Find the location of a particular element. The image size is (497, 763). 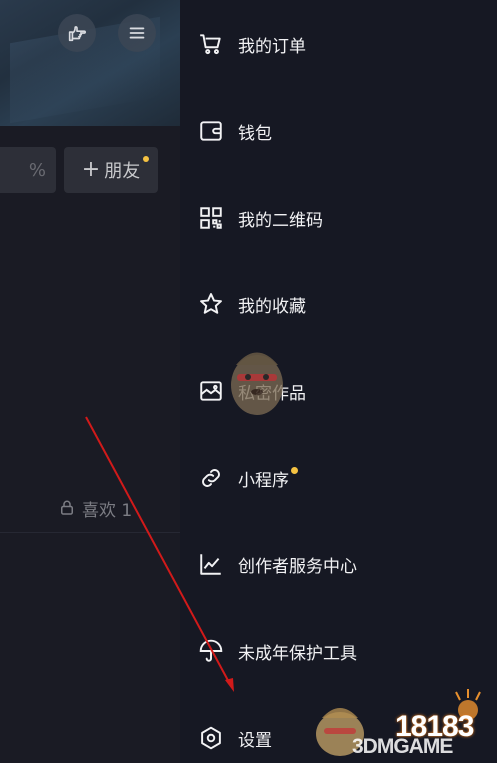

plus-icon: + is located at coordinates (91, 169).